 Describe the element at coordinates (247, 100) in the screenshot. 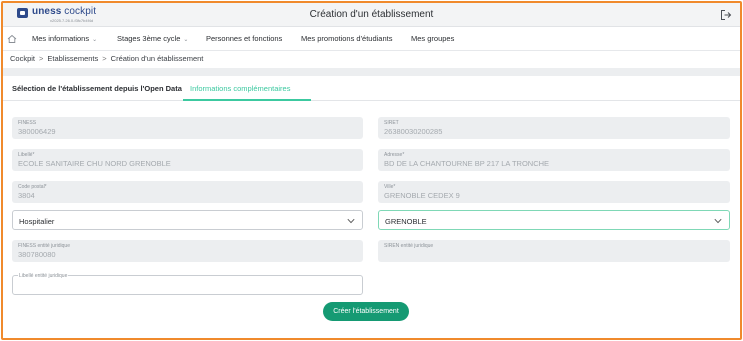

I see `active-tab-indicator` at that location.